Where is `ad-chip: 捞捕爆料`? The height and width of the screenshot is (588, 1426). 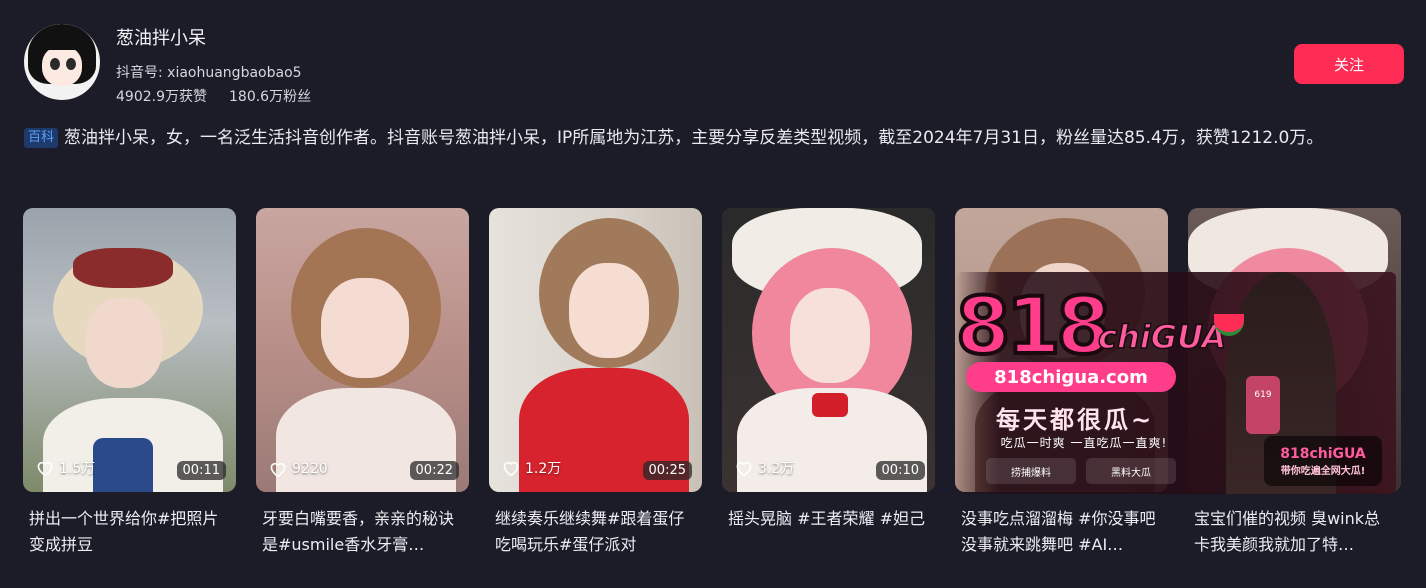
ad-chip: 捞捕爆料 is located at coordinates (1031, 471).